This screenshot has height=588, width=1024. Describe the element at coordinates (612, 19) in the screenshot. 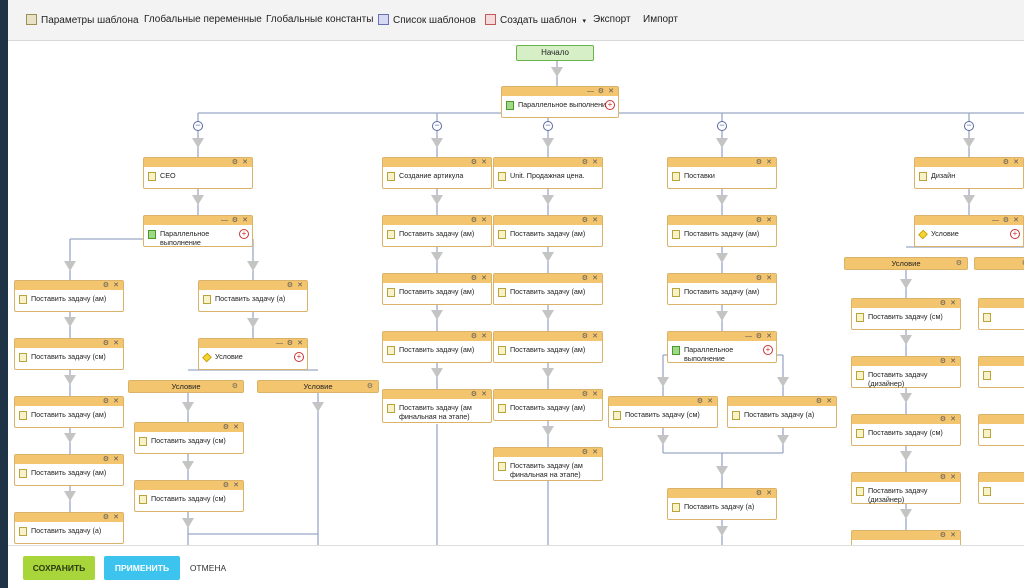

I see `export-button: Экспорт` at that location.